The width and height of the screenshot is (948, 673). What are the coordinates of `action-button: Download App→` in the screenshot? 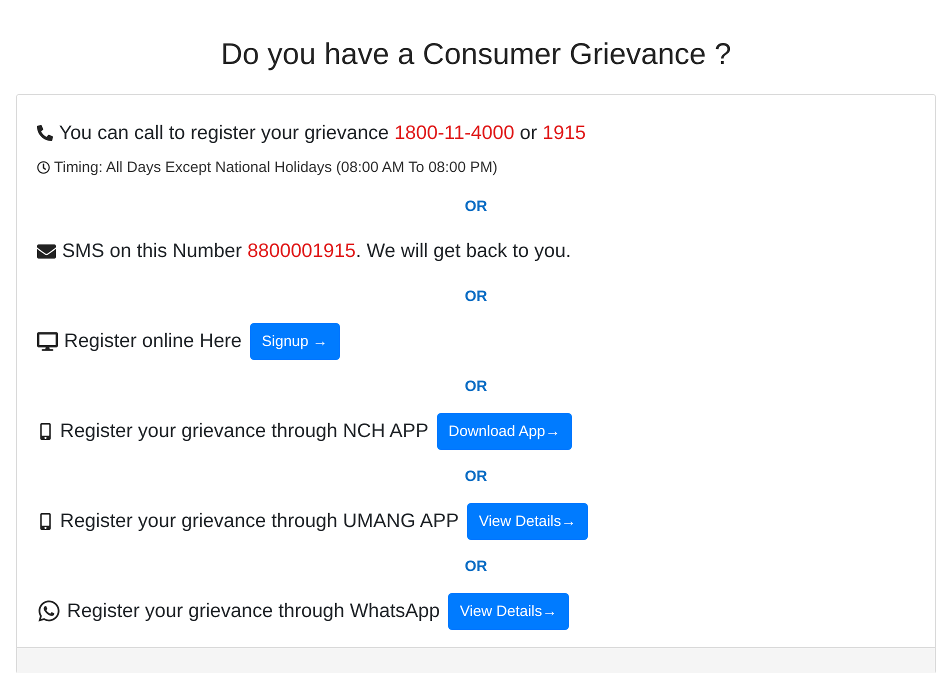 It's located at (504, 431).